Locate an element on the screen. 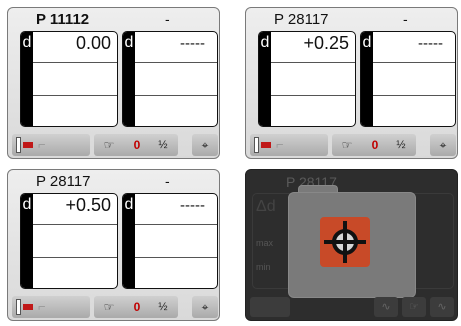 Image resolution: width=461 pixels, height=326 pixels. dimmed-toolbar: ∿ ☞ ∿ is located at coordinates (351, 307).